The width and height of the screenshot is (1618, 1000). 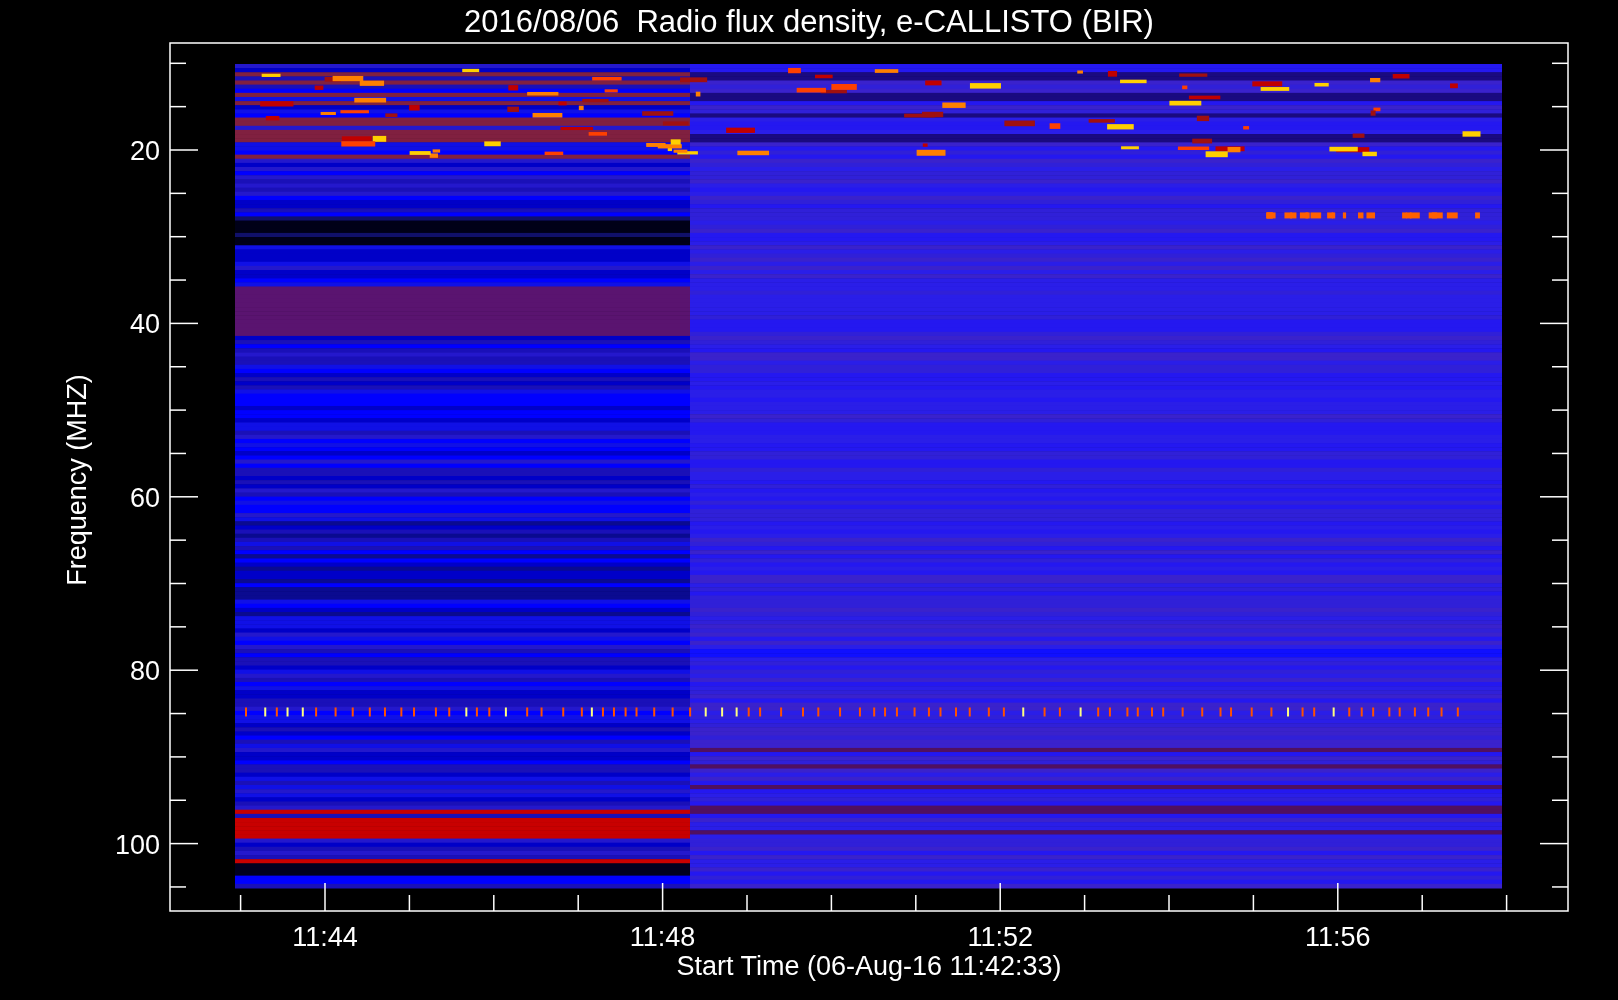 What do you see at coordinates (869, 966) in the screenshot?
I see `x-axis-label: Start Time (06-Aug-16 11:42:33)` at bounding box center [869, 966].